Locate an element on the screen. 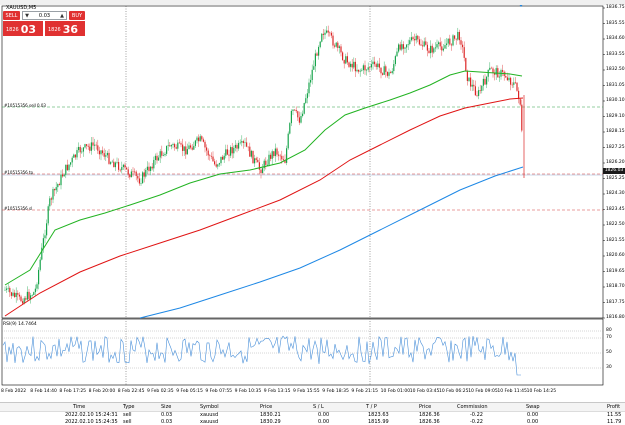  y-axis-label: 1831.05 is located at coordinates (615, 85).